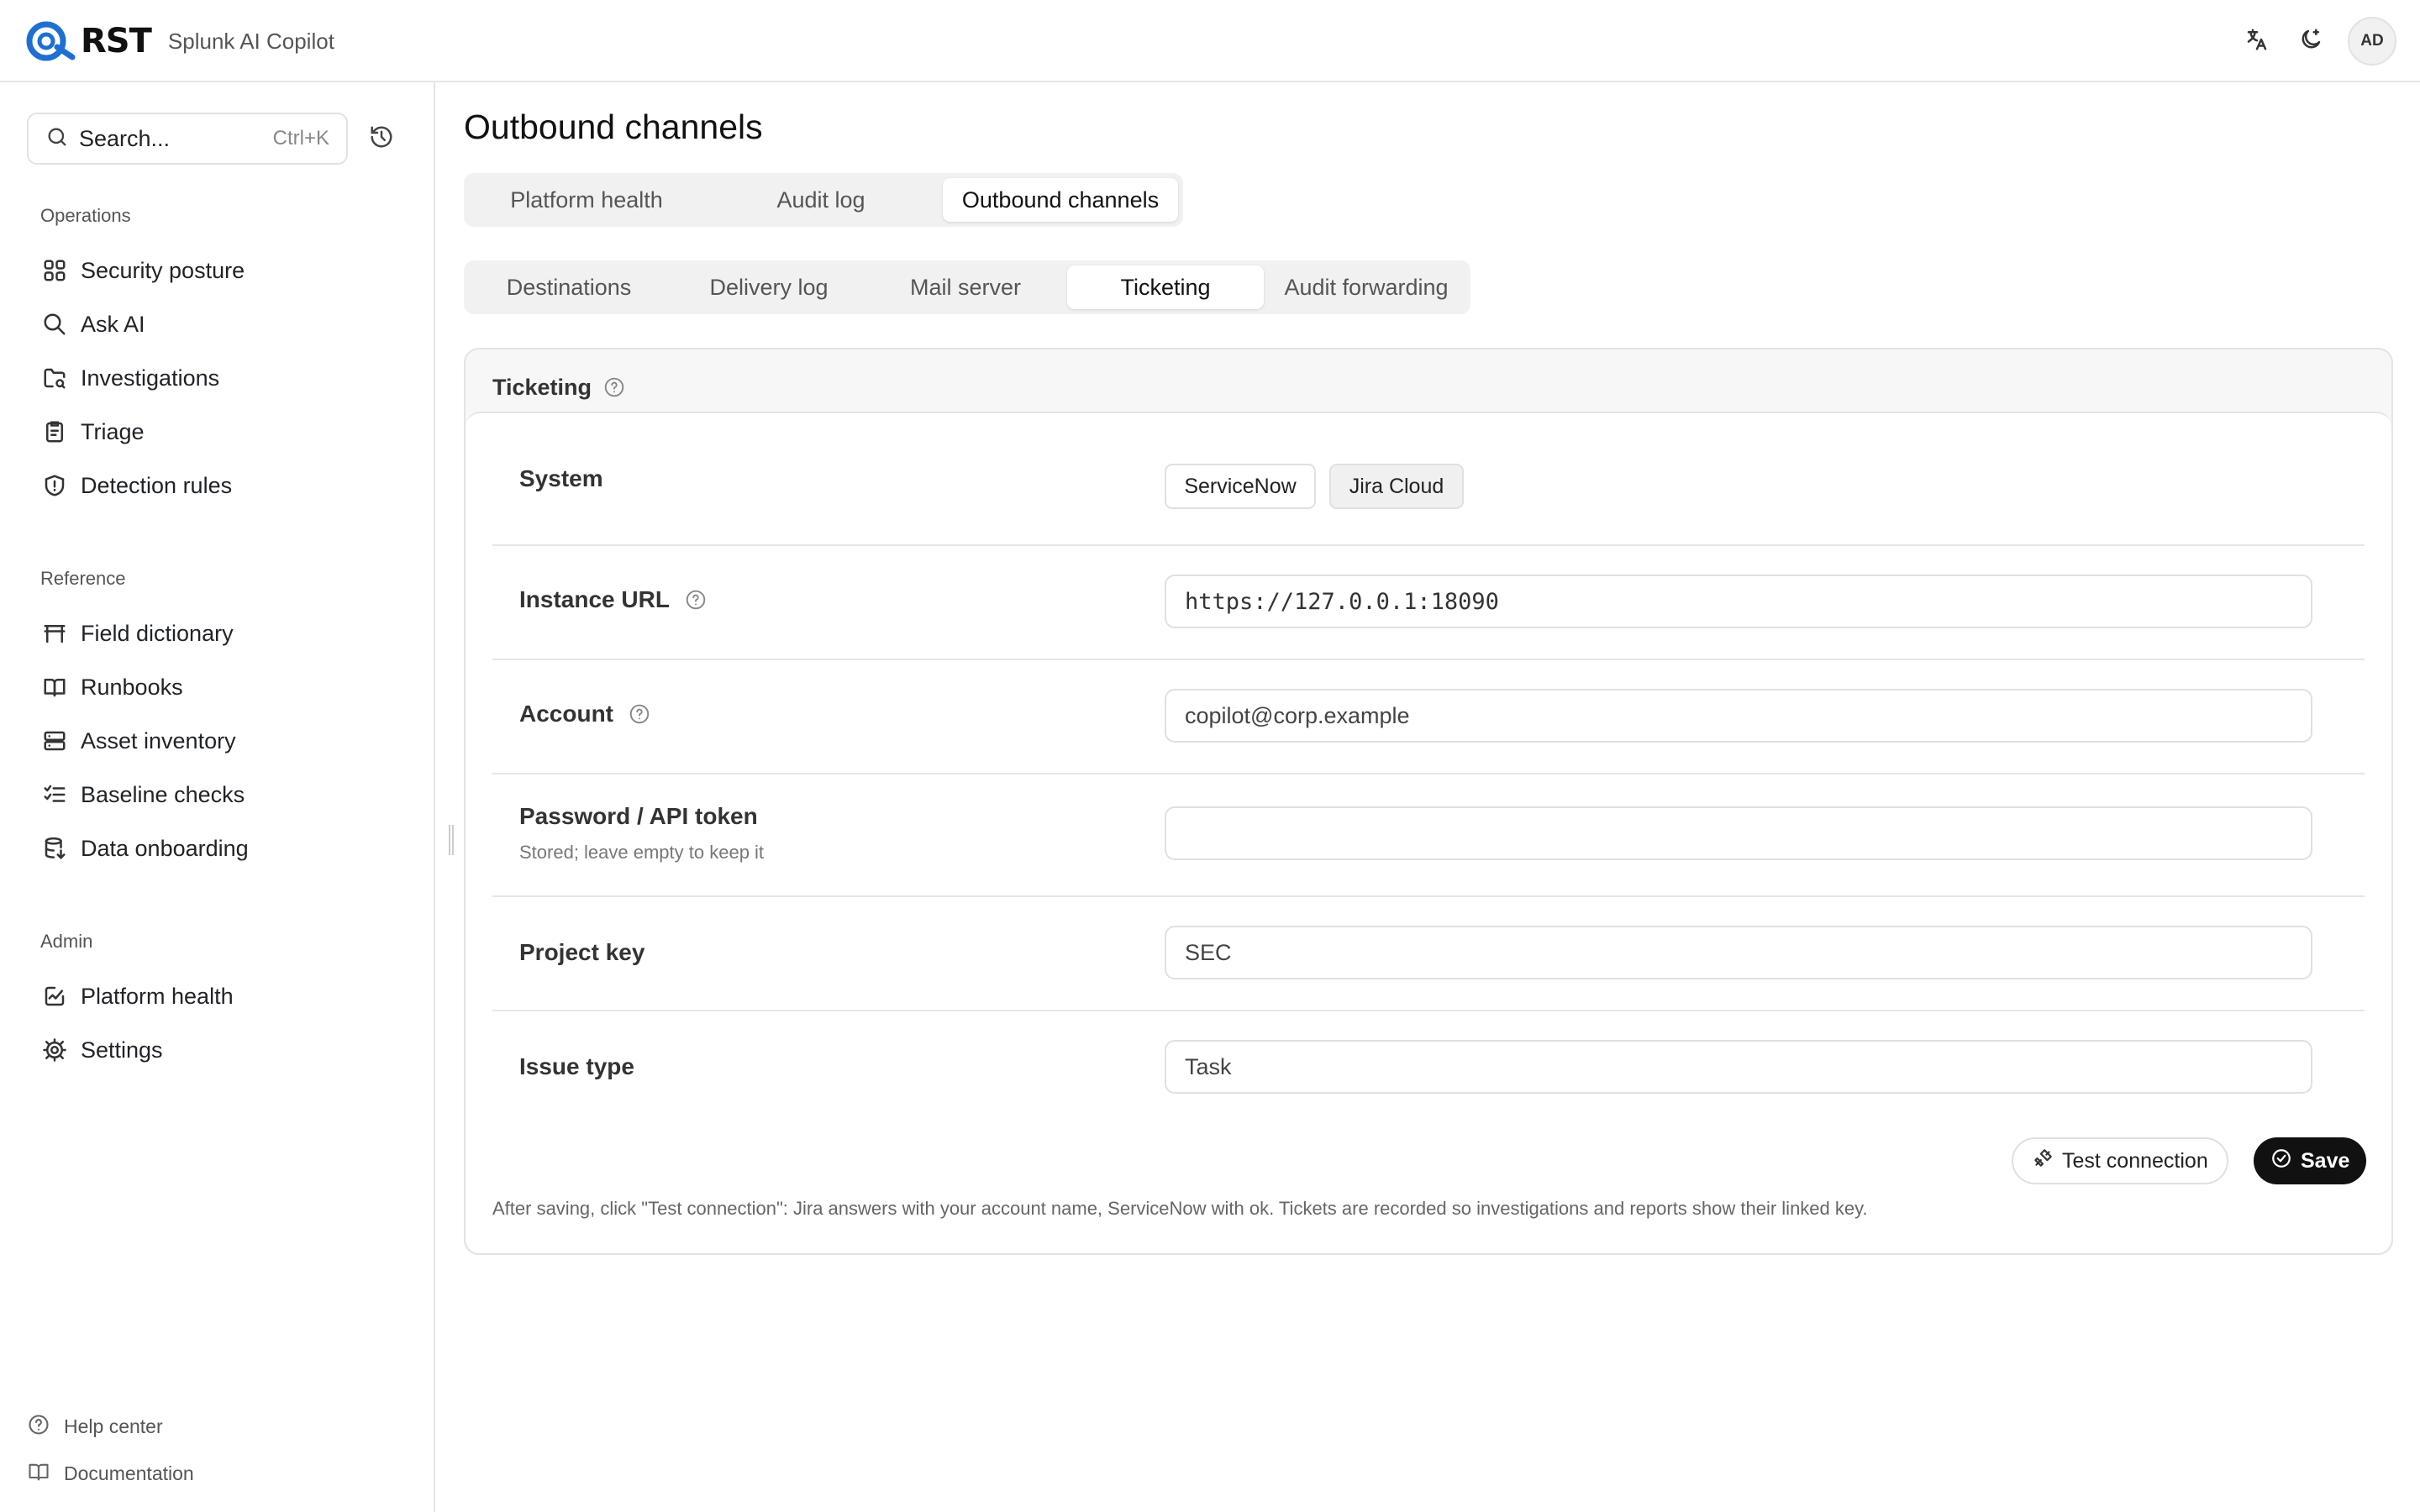 Image resolution: width=2420 pixels, height=1512 pixels. Describe the element at coordinates (2135, 1160) in the screenshot. I see `test-connection-label: Test connection` at that location.